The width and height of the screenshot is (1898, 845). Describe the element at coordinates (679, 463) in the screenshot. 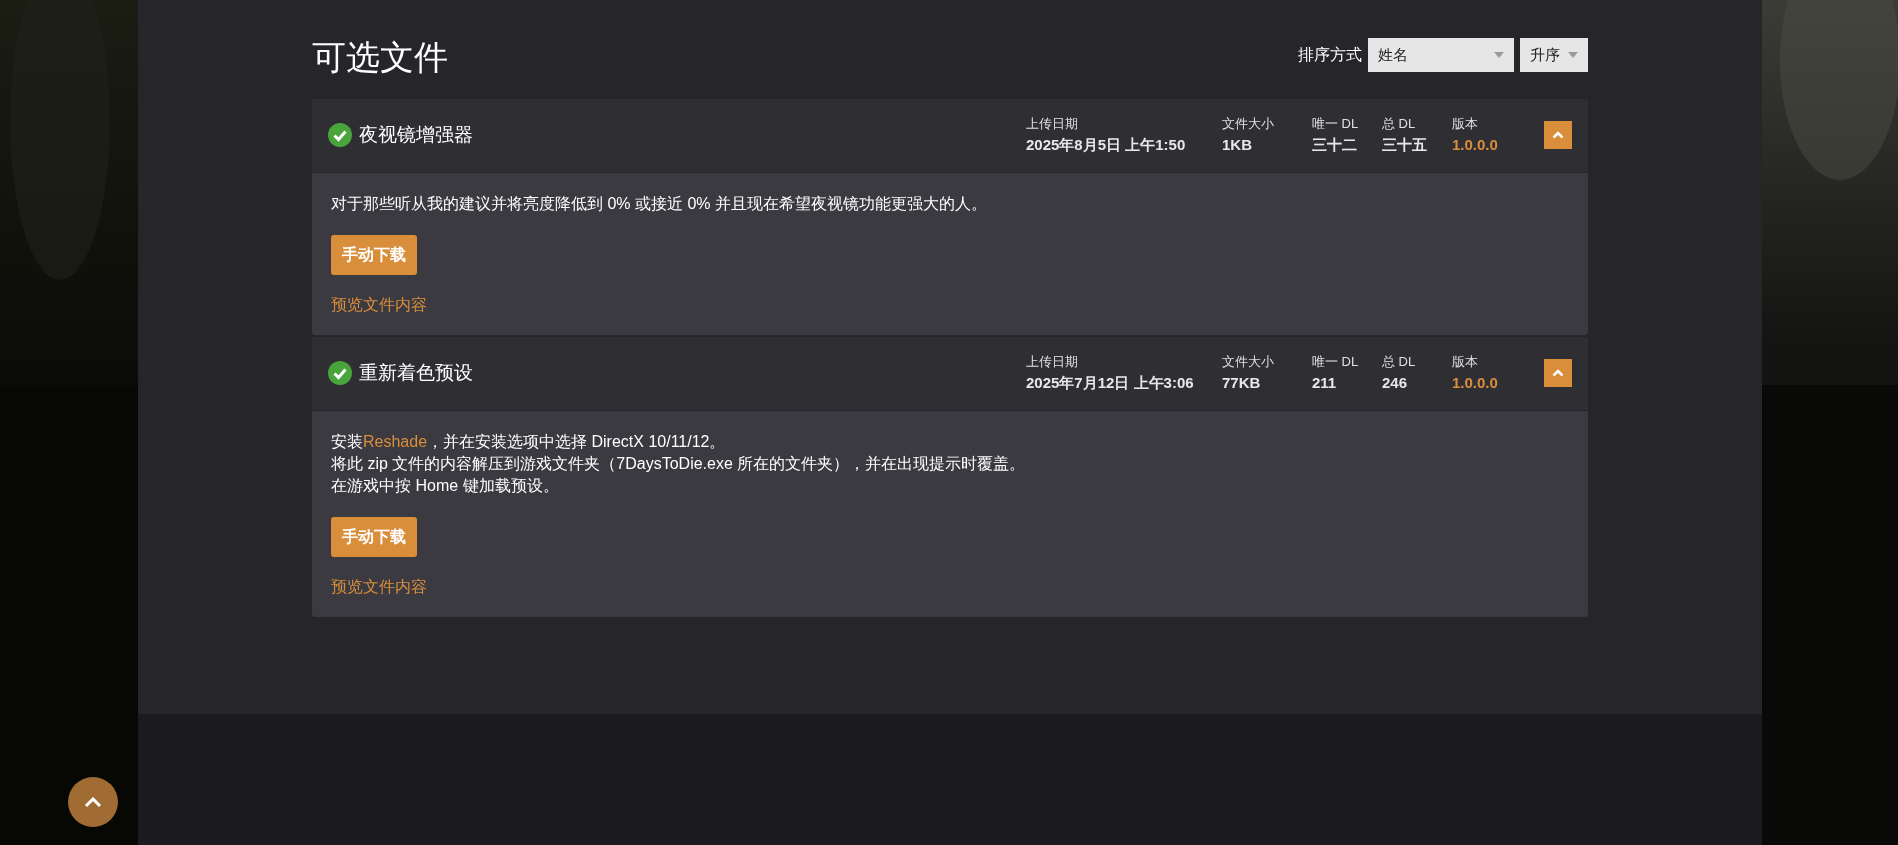

I see `description-text: 将此 zip 文件的内容解压到游戏文件夹（7DaysToDie.exe 所在的文件夹），并在出现提示时覆盖。` at that location.